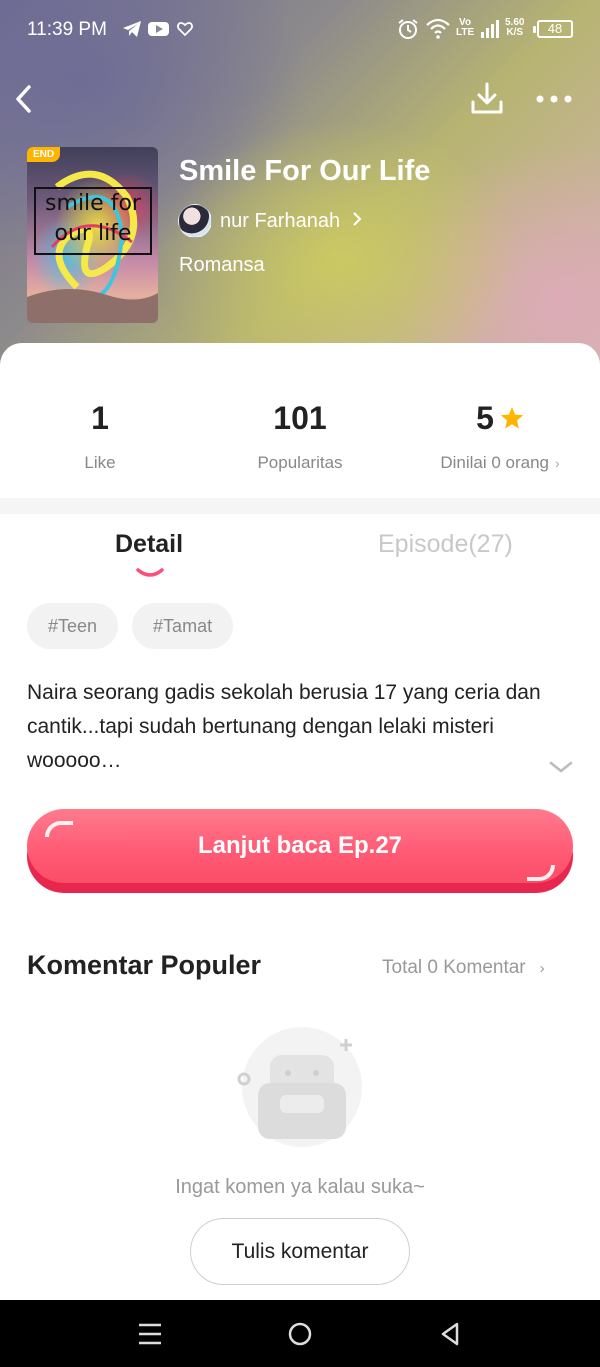  What do you see at coordinates (130, 626) in the screenshot?
I see `tag-list: #Teen #Tamat` at bounding box center [130, 626].